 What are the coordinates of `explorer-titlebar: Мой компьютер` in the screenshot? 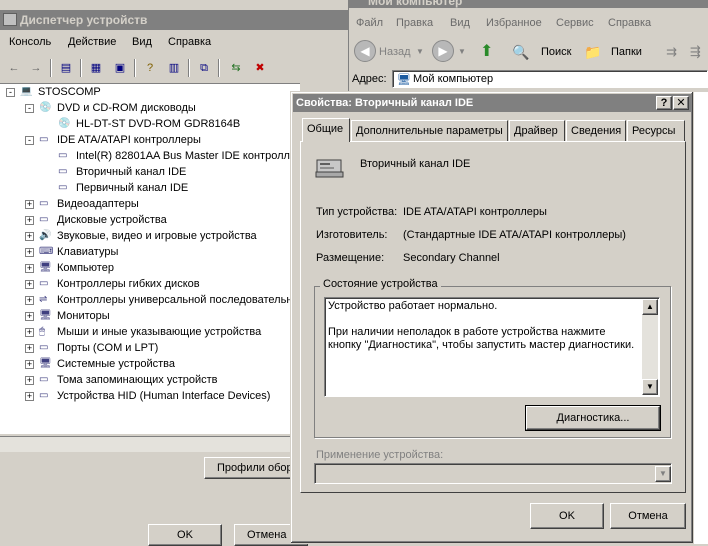 It's located at (528, 4).